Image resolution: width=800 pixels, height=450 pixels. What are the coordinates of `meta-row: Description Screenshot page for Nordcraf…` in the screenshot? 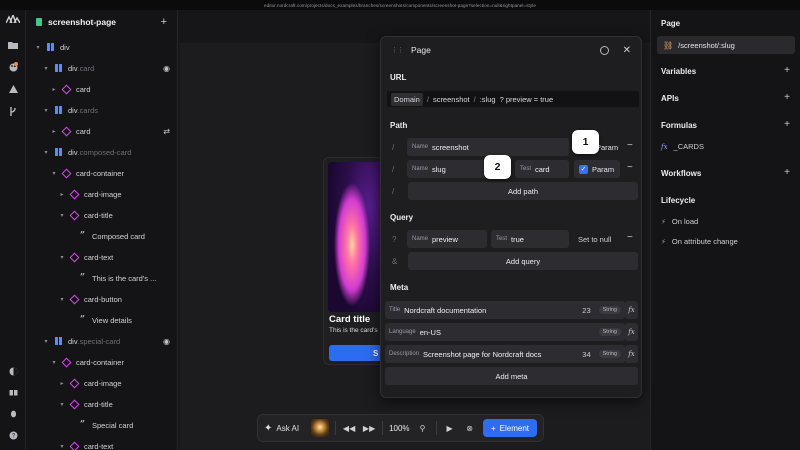 It's located at (505, 354).